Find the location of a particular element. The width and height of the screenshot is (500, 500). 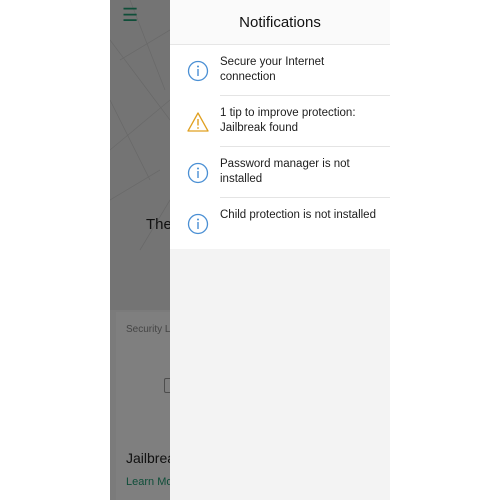

notifications-header: Notifications is located at coordinates (280, 22).